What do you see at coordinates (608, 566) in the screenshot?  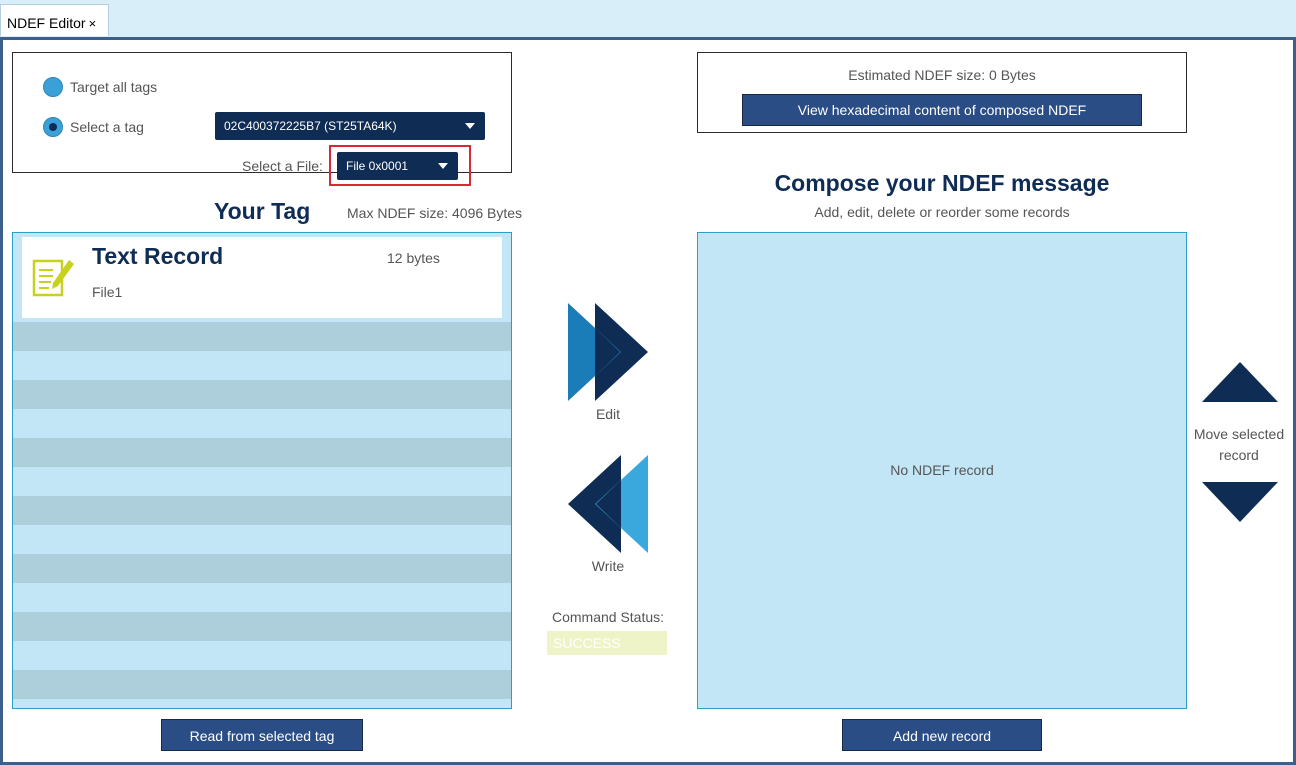 I see `write-label: Write` at bounding box center [608, 566].